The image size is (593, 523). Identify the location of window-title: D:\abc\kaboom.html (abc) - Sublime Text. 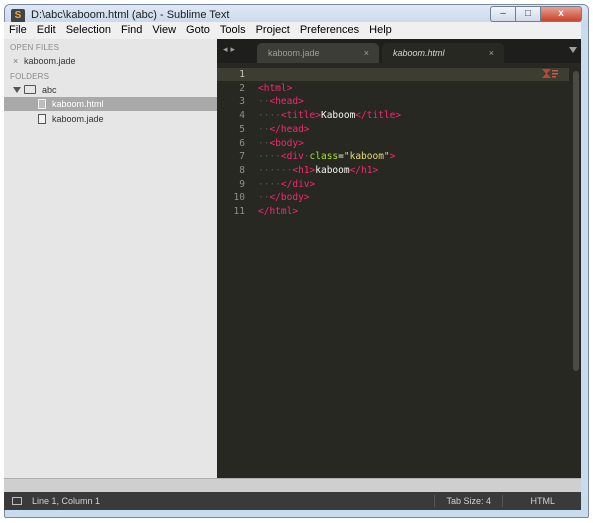
(130, 15).